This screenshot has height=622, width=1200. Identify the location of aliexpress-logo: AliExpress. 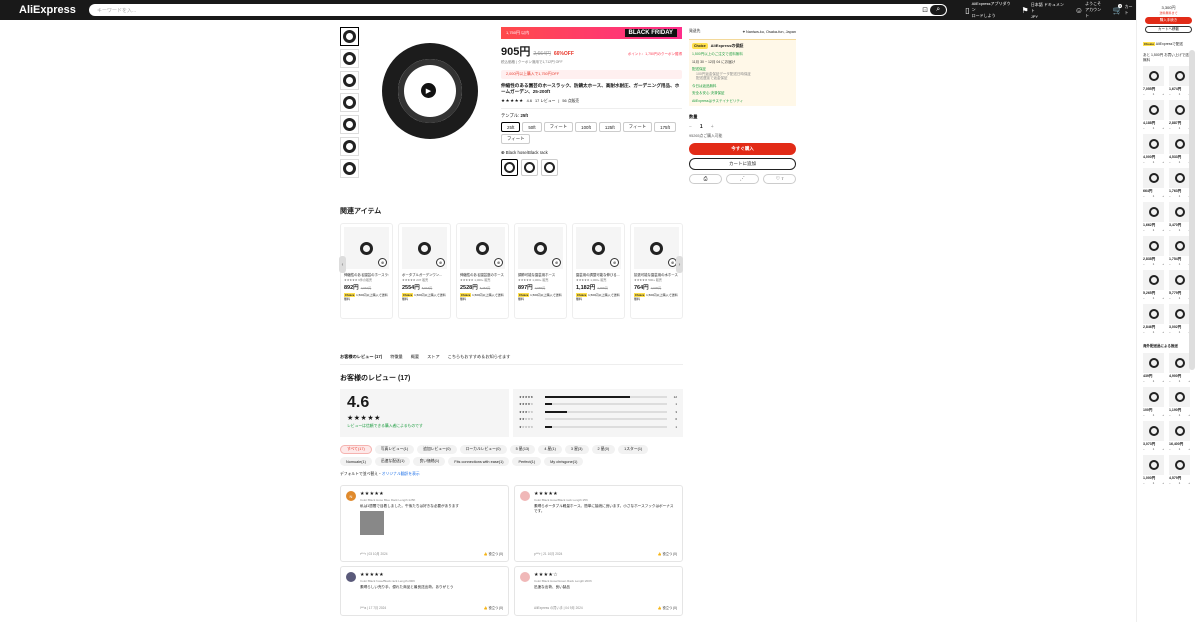
(48, 10).